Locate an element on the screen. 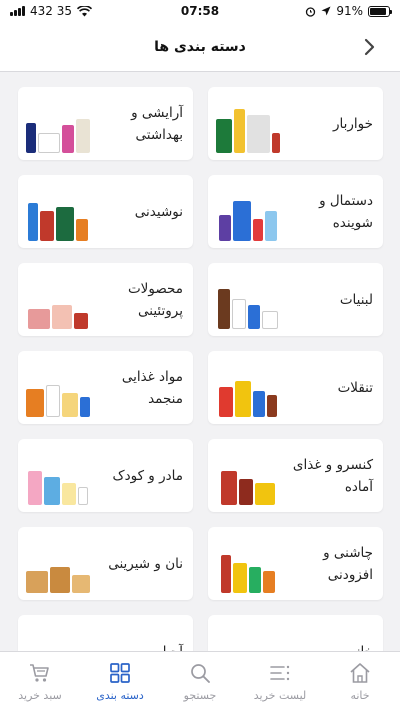 The image size is (400, 711). bottom-tab-bar: سبد خرید دسته بندی جستجو لیست خرید خانه is located at coordinates (200, 681).